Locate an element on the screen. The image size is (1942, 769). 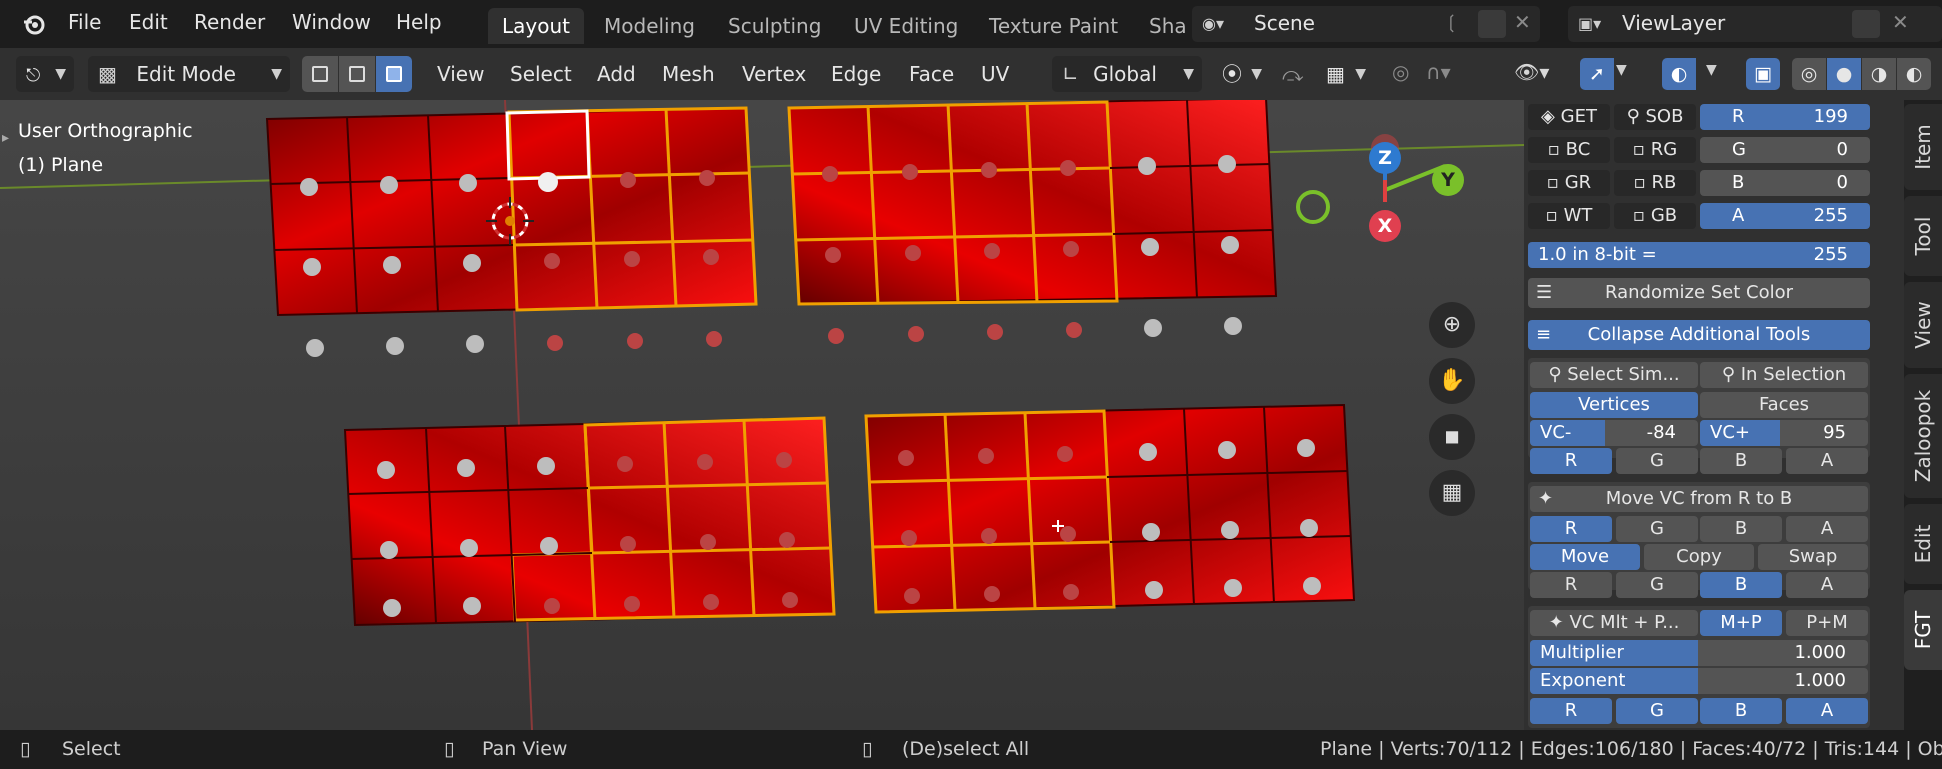
select-g-toggle: G is located at coordinates (1657, 461).